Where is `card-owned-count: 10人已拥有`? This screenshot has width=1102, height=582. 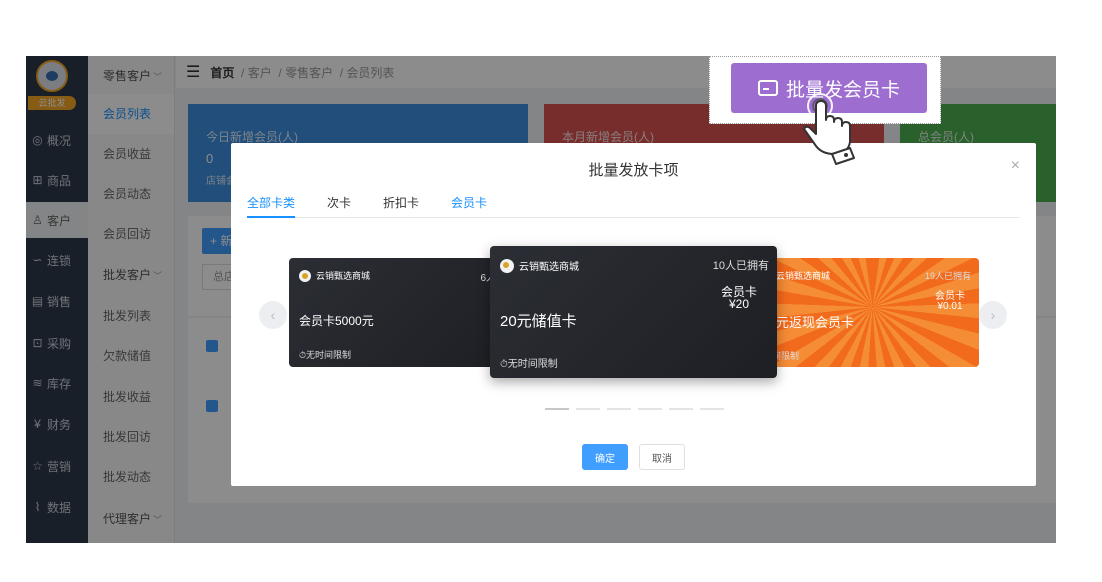 card-owned-count: 10人已拥有 is located at coordinates (740, 266).